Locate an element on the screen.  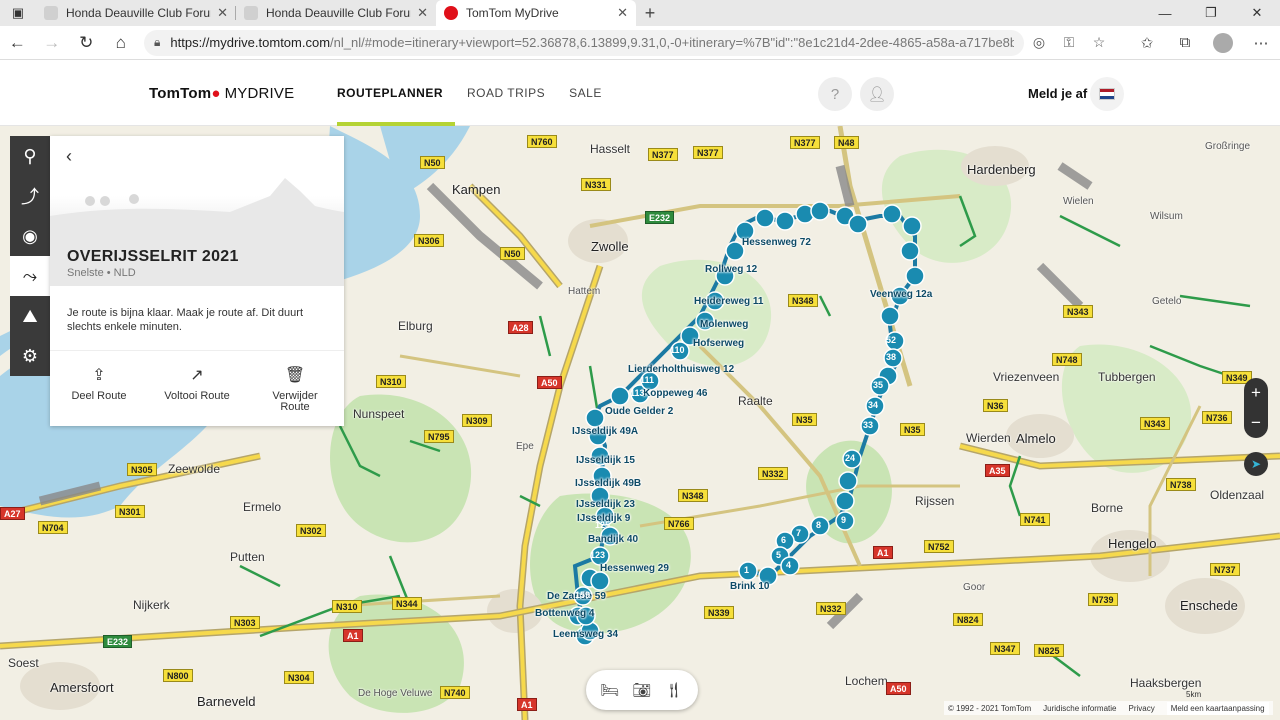
route-marker-number: 52 is located at coordinates (891, 340).